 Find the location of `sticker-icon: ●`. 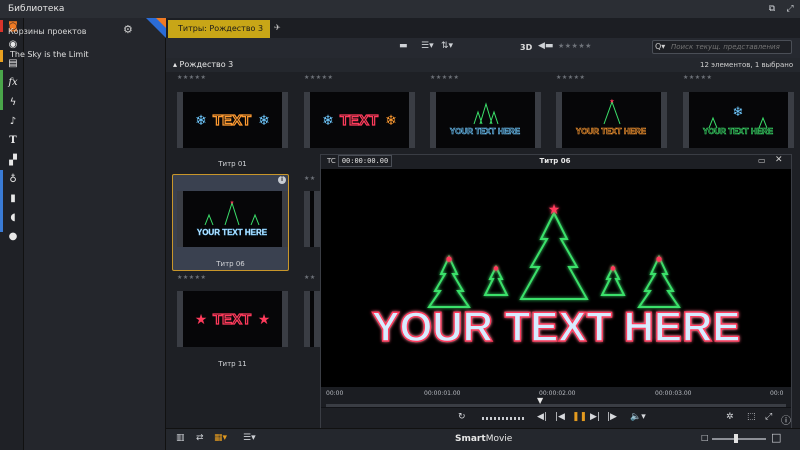

sticker-icon: ● is located at coordinates (13, 237).